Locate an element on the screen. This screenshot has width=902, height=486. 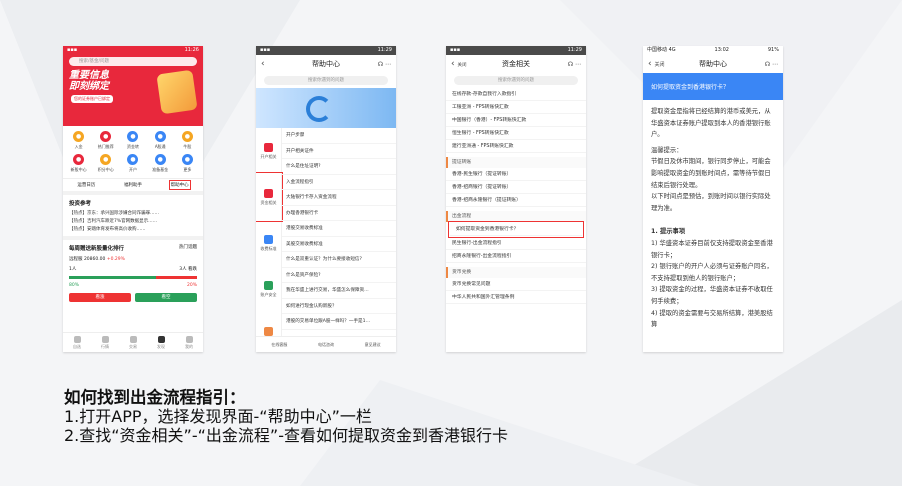
list-item: 香港-招商银行（提证转账） is located at coordinates (516, 187).